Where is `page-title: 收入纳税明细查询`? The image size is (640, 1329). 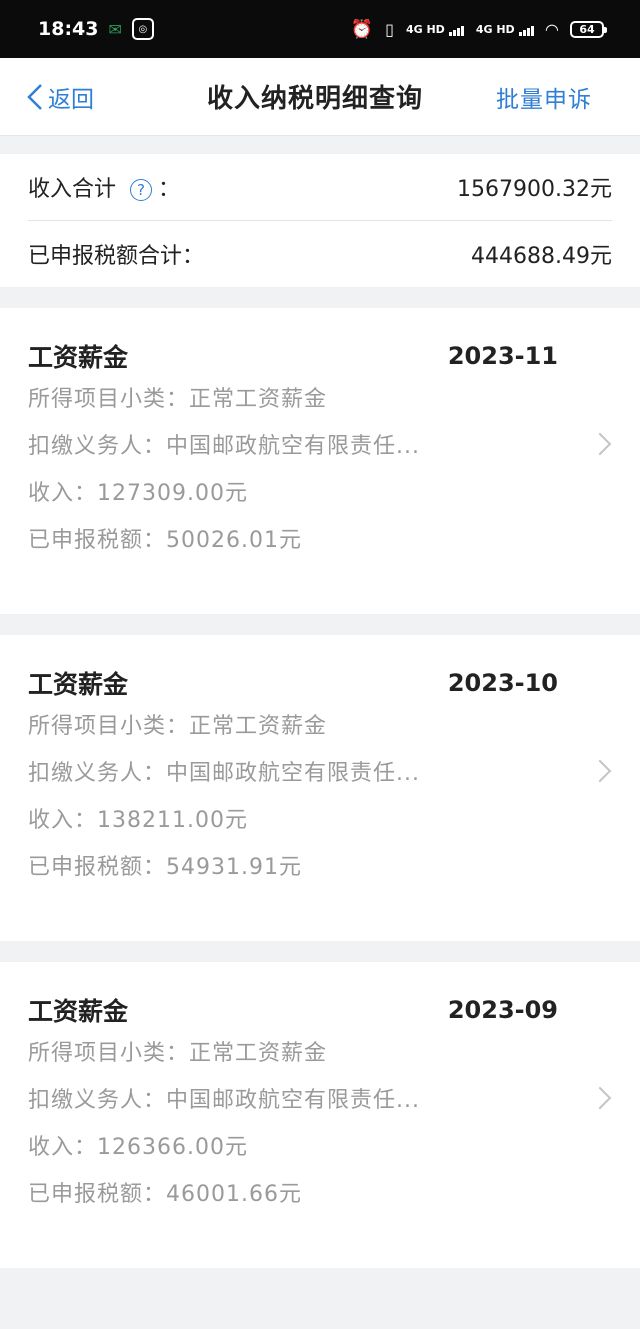
page-title: 收入纳税明细查询 is located at coordinates (314, 99).